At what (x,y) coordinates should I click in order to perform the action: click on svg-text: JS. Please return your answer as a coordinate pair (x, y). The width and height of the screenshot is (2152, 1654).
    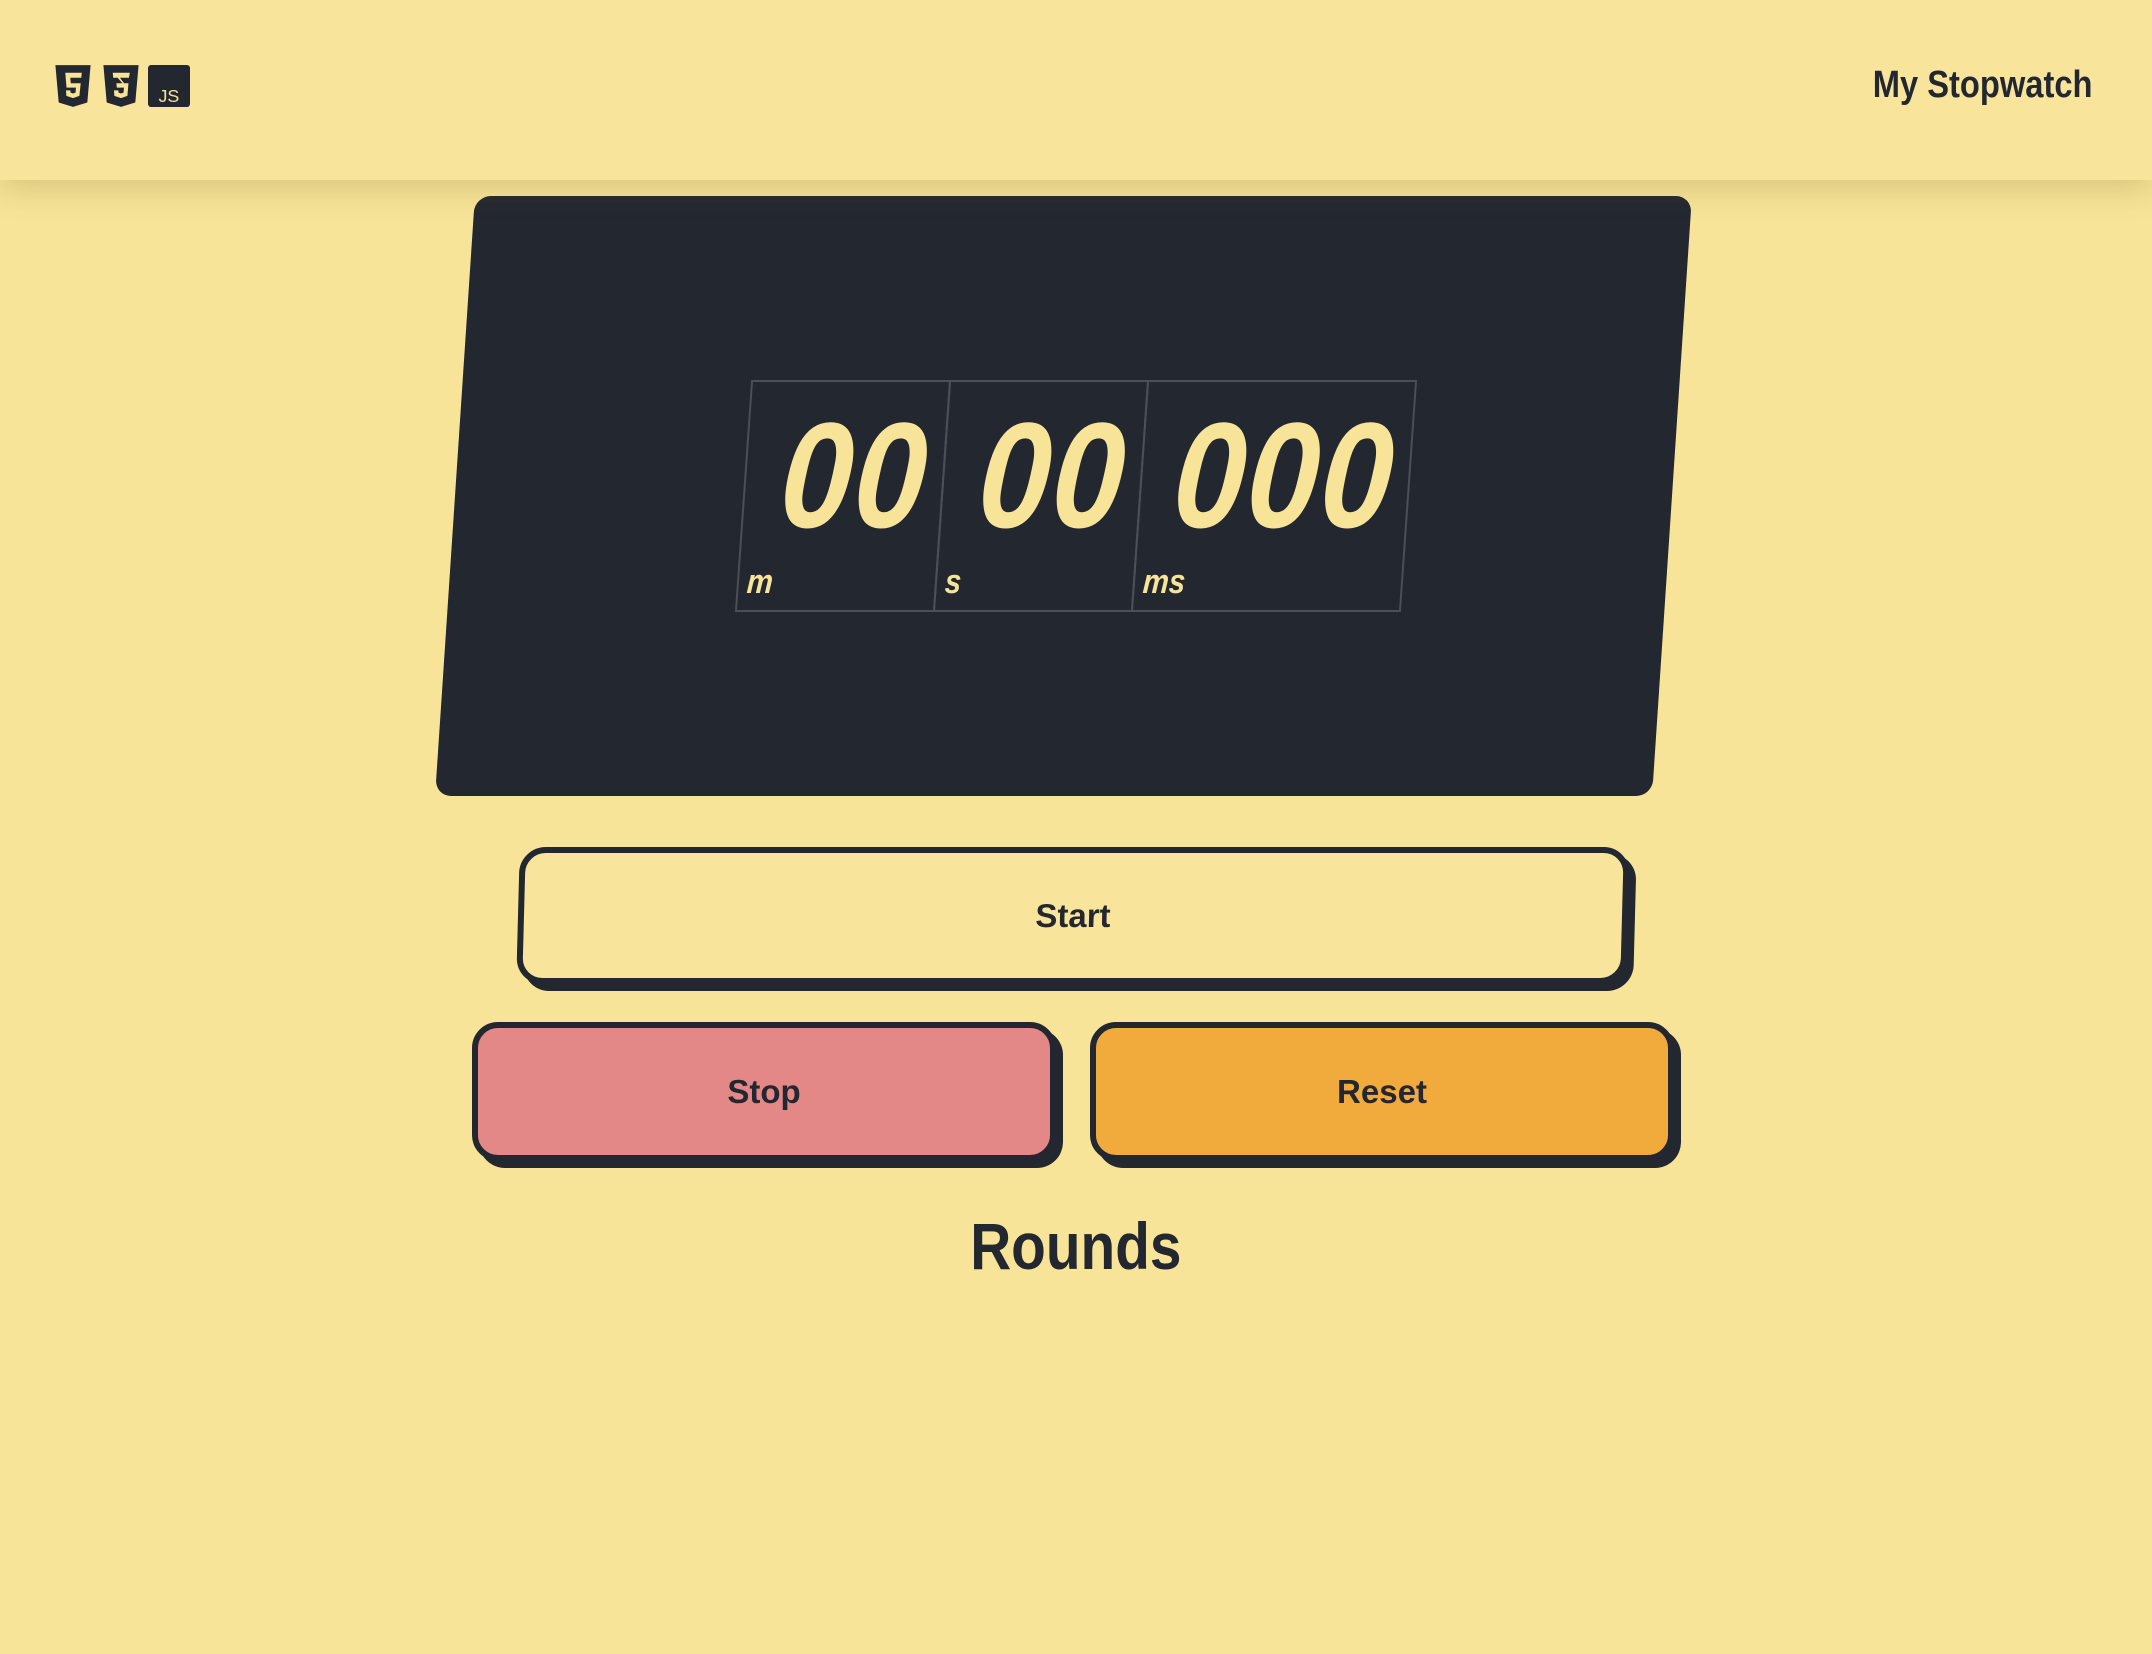
    Looking at the image, I should click on (169, 96).